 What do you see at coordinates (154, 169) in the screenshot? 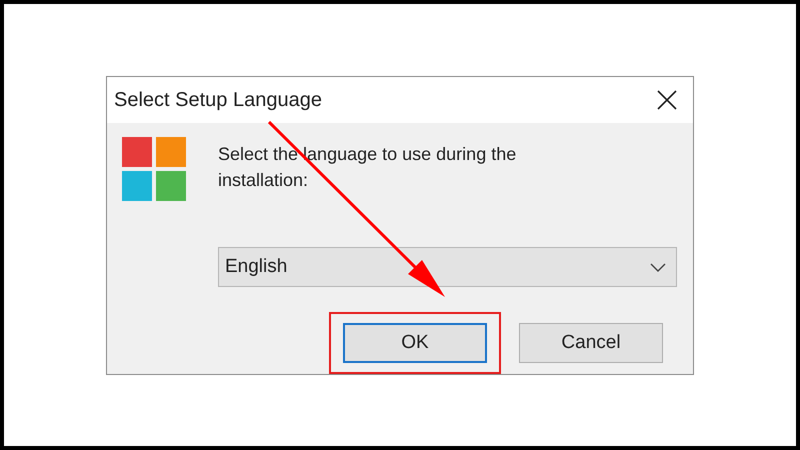
I see `windows-squares-icon` at bounding box center [154, 169].